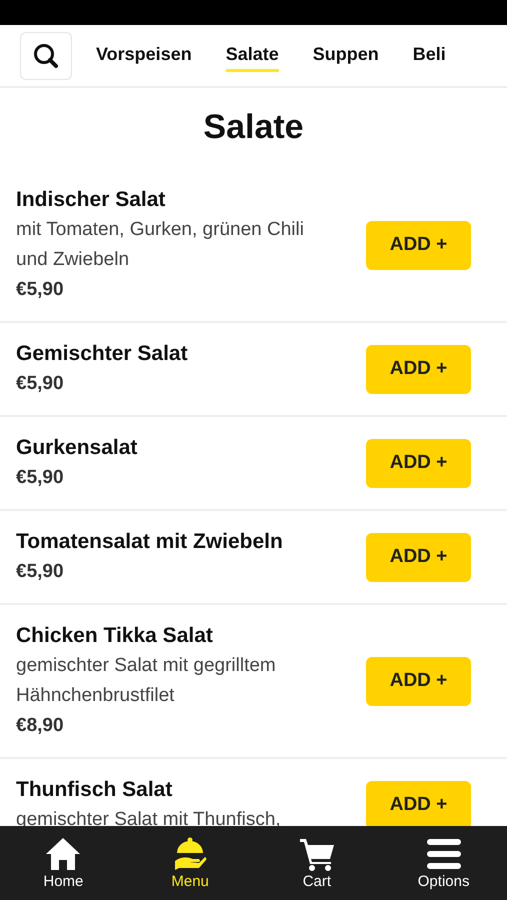  What do you see at coordinates (102, 354) in the screenshot?
I see `dish-name: Gemischter Salat` at bounding box center [102, 354].